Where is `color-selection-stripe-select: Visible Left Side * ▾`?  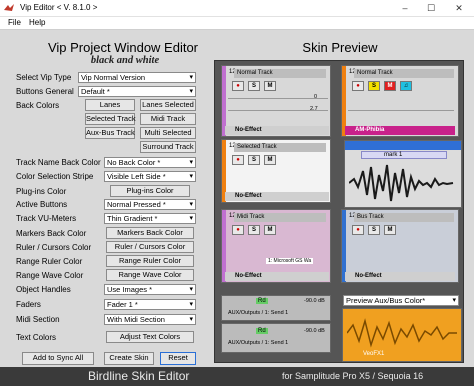 color-selection-stripe-select: Visible Left Side * ▾ is located at coordinates (150, 176).